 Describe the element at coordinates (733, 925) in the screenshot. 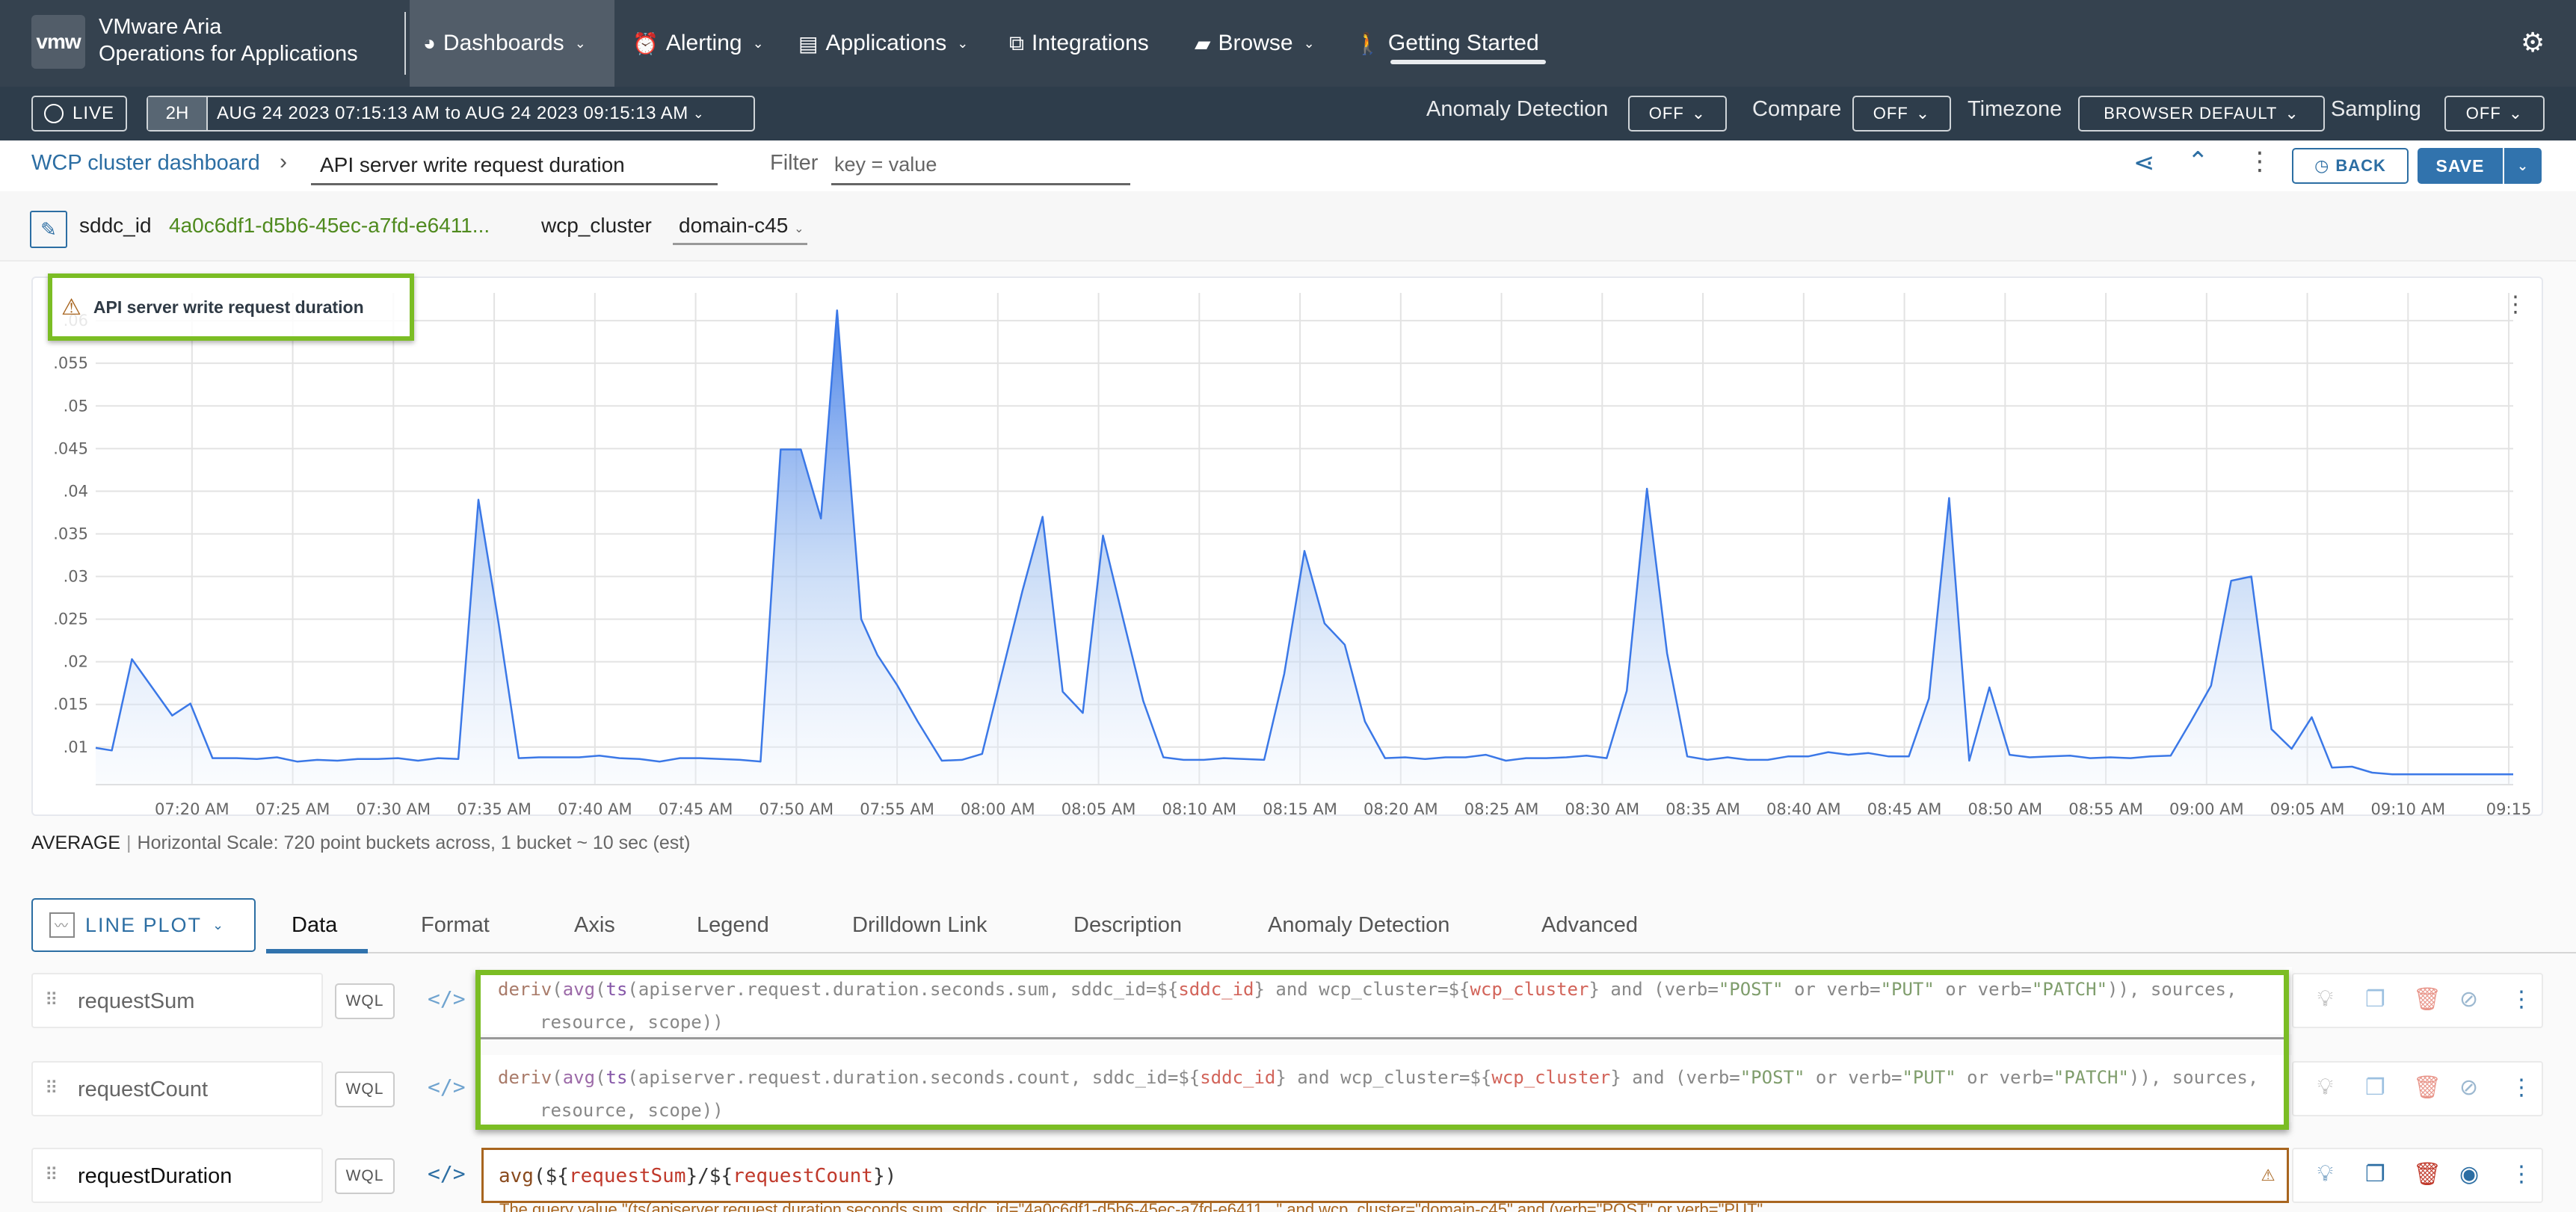

I see `tab-legend: Legend` at that location.